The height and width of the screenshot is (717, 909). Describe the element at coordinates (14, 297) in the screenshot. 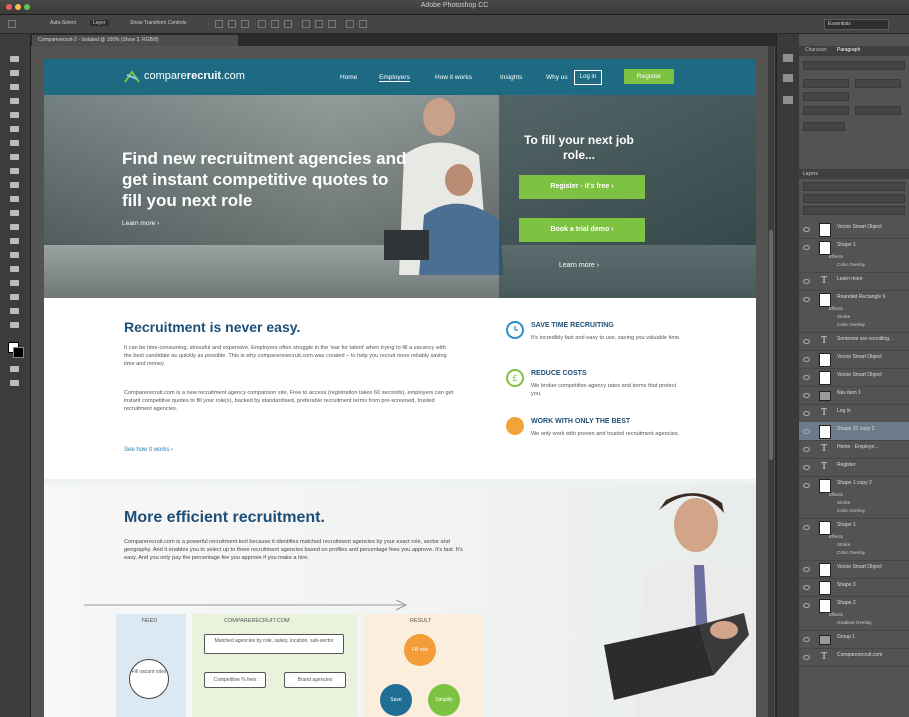

I see `rectangle-tool-icon` at that location.